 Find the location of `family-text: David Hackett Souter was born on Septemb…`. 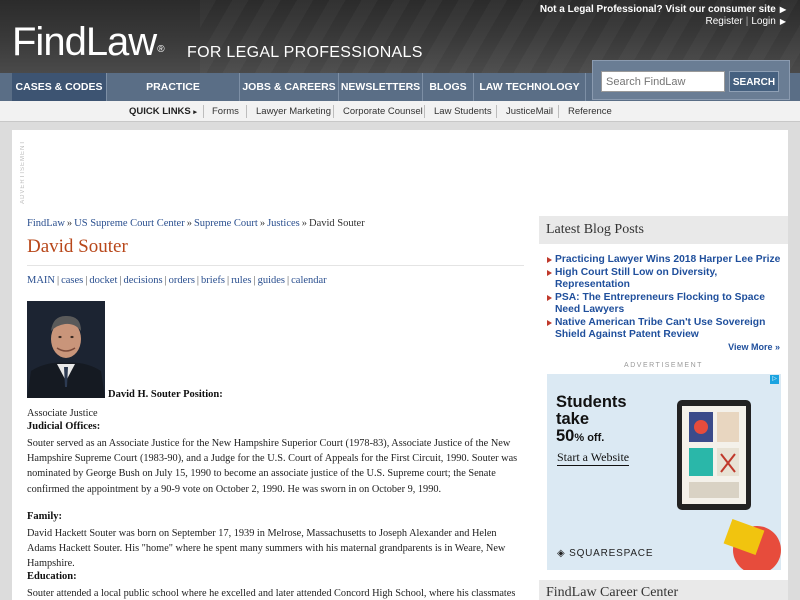

family-text: David Hackett Souter was born on Septemb… is located at coordinates (266, 549).